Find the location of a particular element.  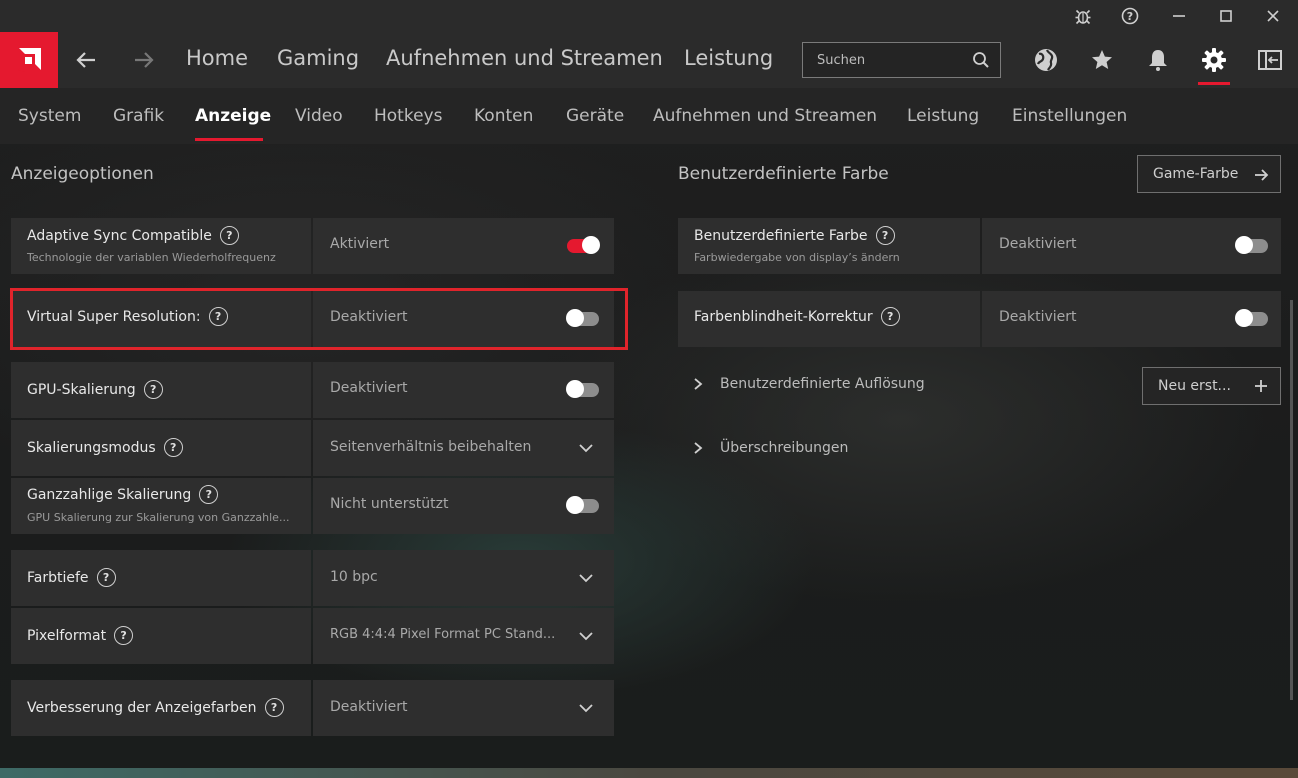

search-input is located at coordinates (883, 60).